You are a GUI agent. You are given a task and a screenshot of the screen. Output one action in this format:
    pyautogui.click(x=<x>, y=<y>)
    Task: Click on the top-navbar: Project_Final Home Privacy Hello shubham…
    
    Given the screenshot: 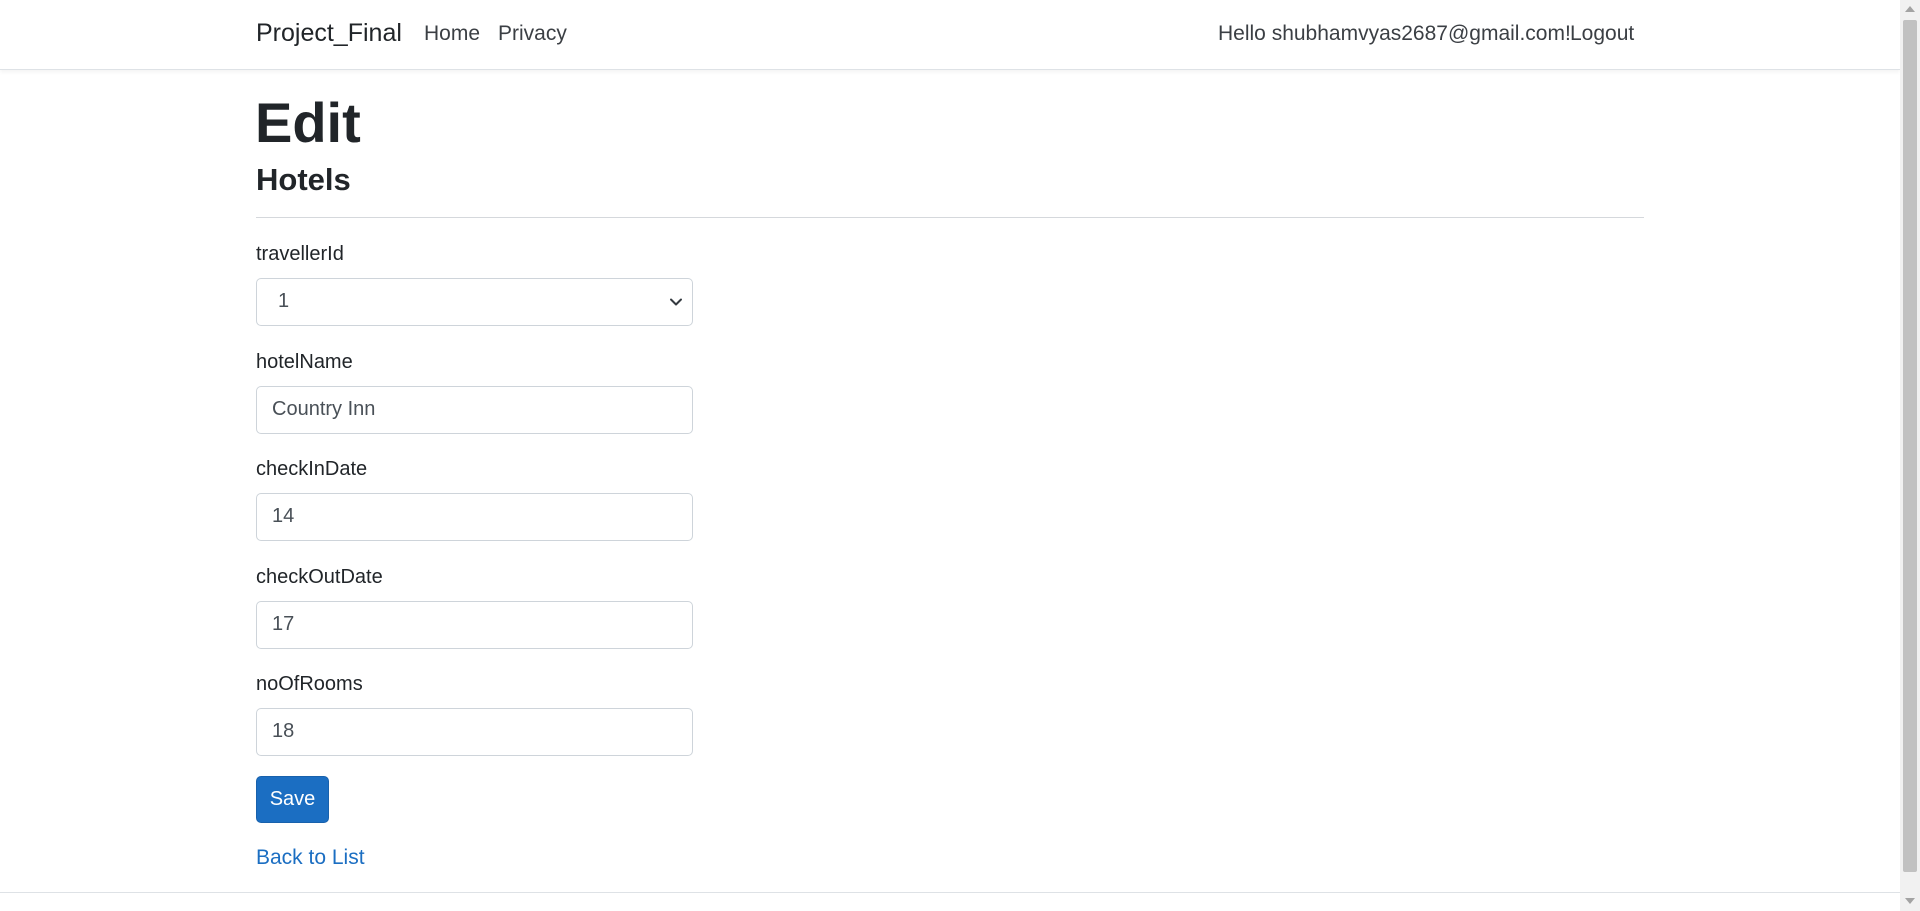 What is the action you would take?
    pyautogui.click(x=950, y=35)
    